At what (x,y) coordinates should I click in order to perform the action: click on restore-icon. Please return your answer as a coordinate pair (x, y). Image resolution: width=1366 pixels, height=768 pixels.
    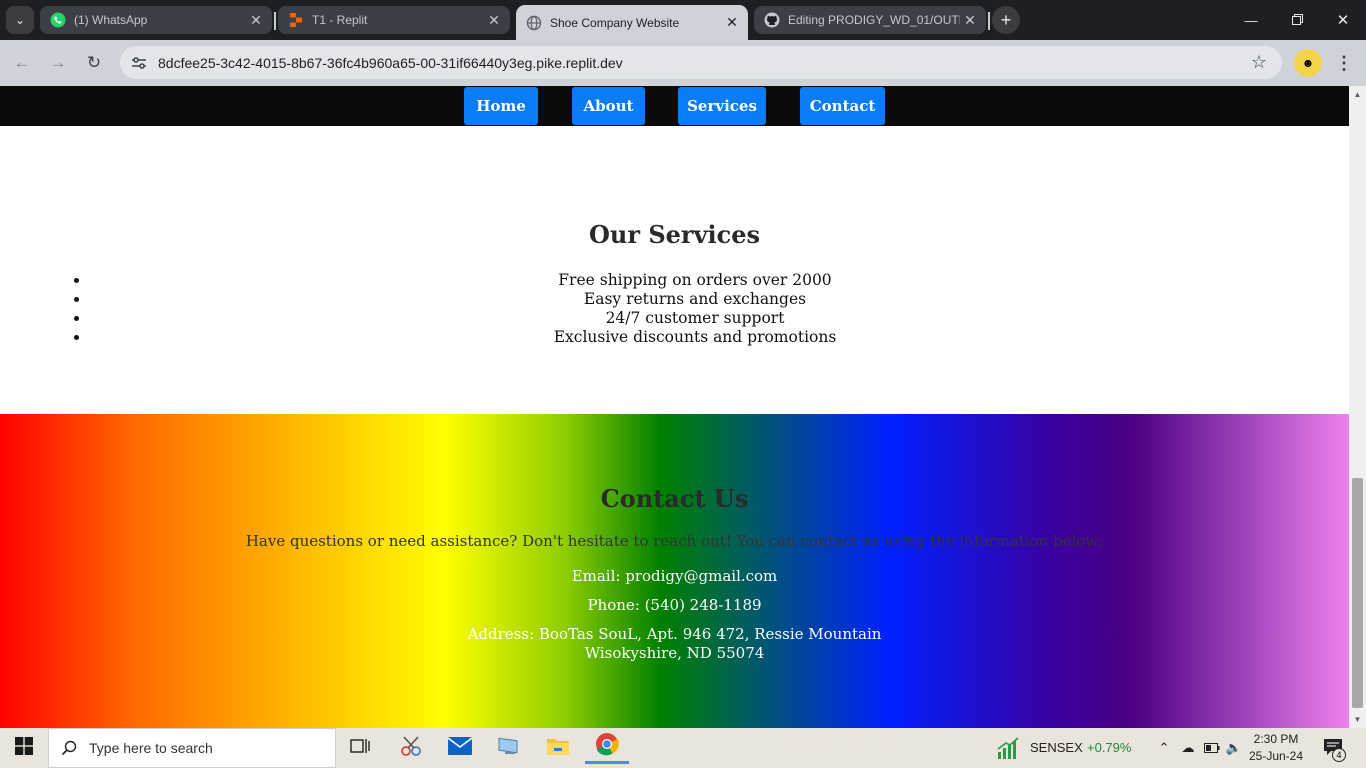
    Looking at the image, I should click on (1297, 20).